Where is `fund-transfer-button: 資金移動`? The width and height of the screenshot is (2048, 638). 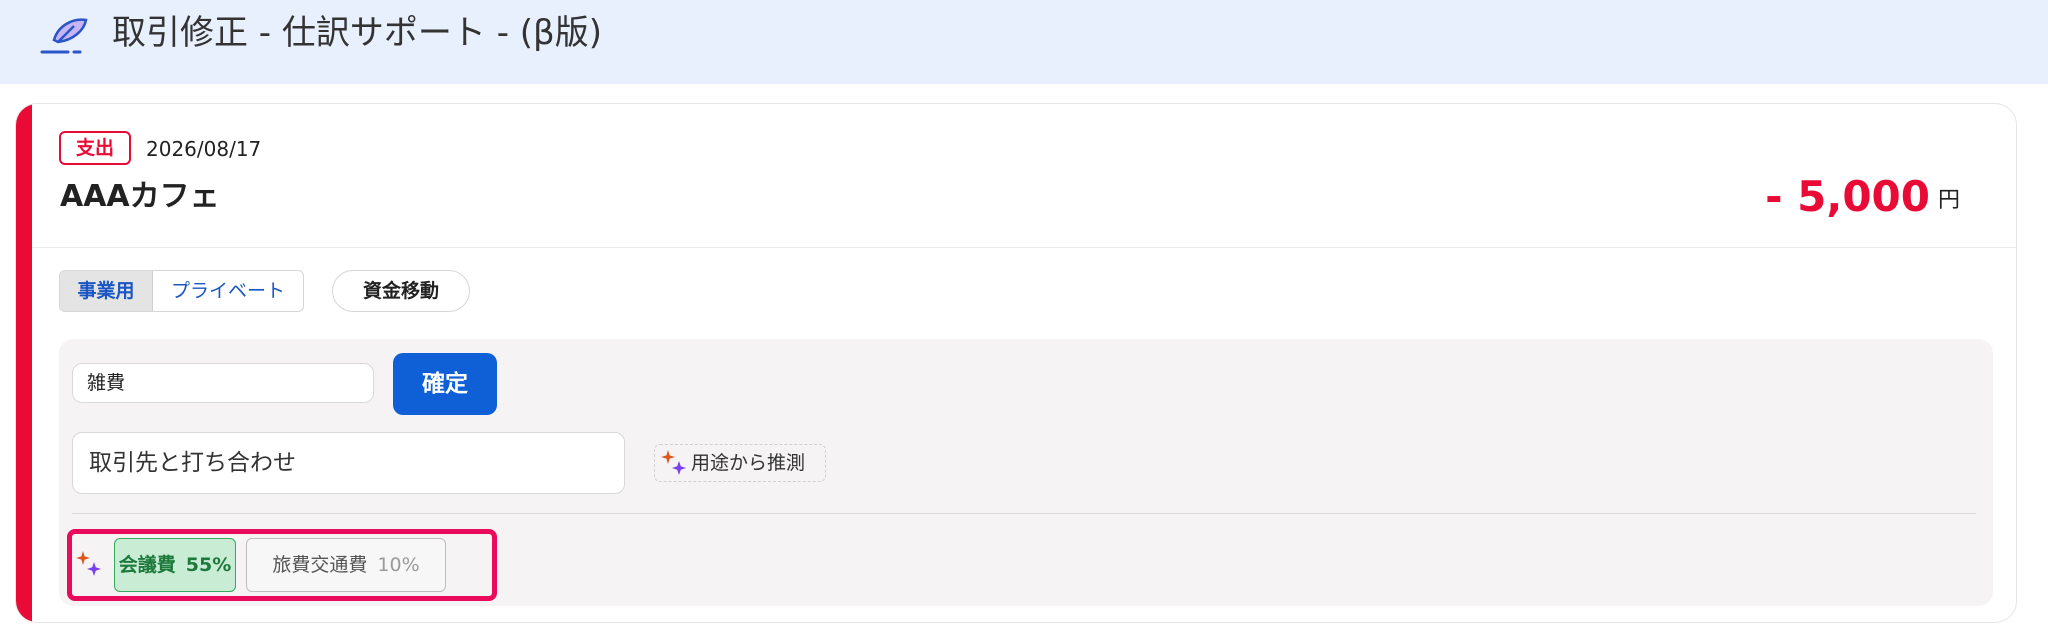
fund-transfer-button: 資金移動 is located at coordinates (401, 291).